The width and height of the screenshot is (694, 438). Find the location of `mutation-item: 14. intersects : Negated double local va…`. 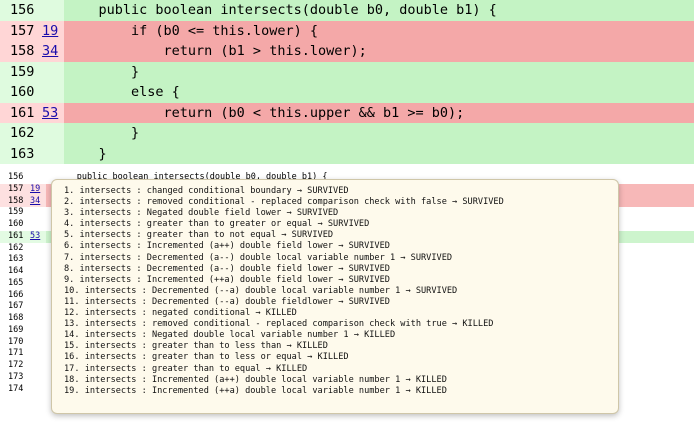

mutation-item: 14. intersects : Negated double local va… is located at coordinates (230, 335).